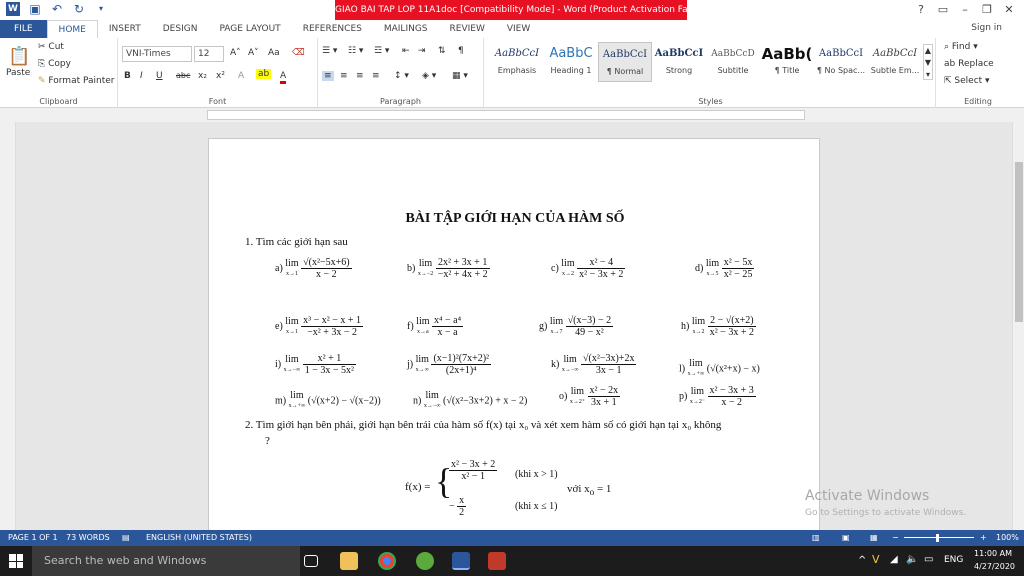 Image resolution: width=1024 pixels, height=576 pixels. I want to click on increase-indent-icon: ⇥, so click(422, 51).